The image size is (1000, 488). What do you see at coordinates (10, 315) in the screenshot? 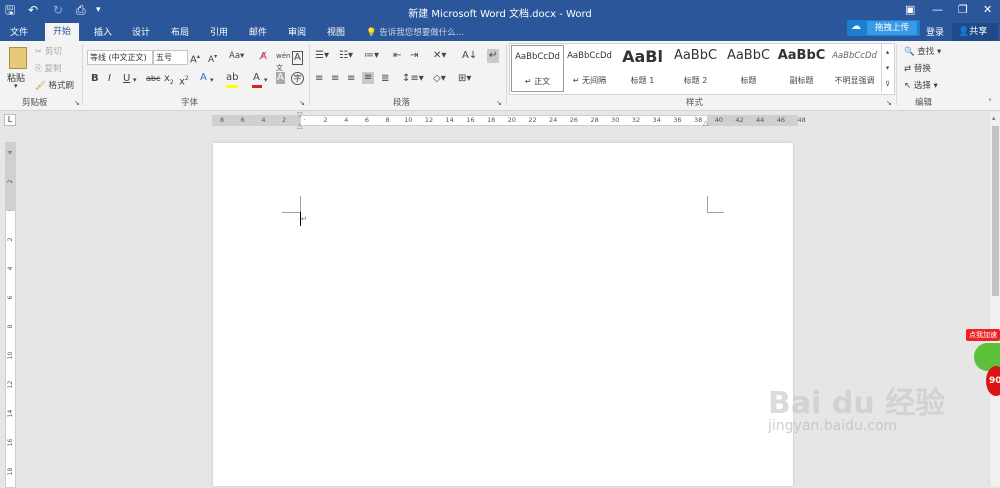
I see `vertical-ruler: 4 2 · 2 4 6 8 10 12 14 16 18` at bounding box center [10, 315].